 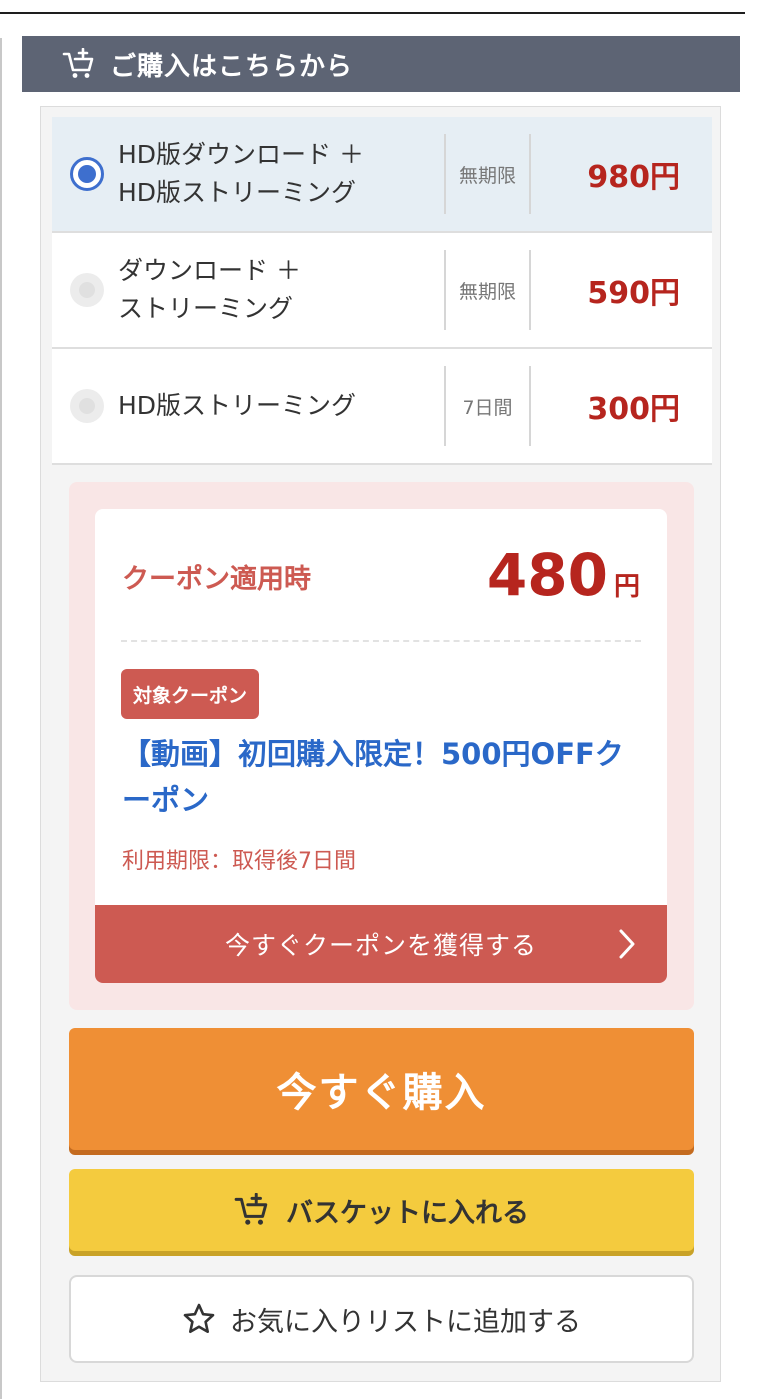 What do you see at coordinates (381, 1089) in the screenshot?
I see `buy-now-button: 今すぐ購入` at bounding box center [381, 1089].